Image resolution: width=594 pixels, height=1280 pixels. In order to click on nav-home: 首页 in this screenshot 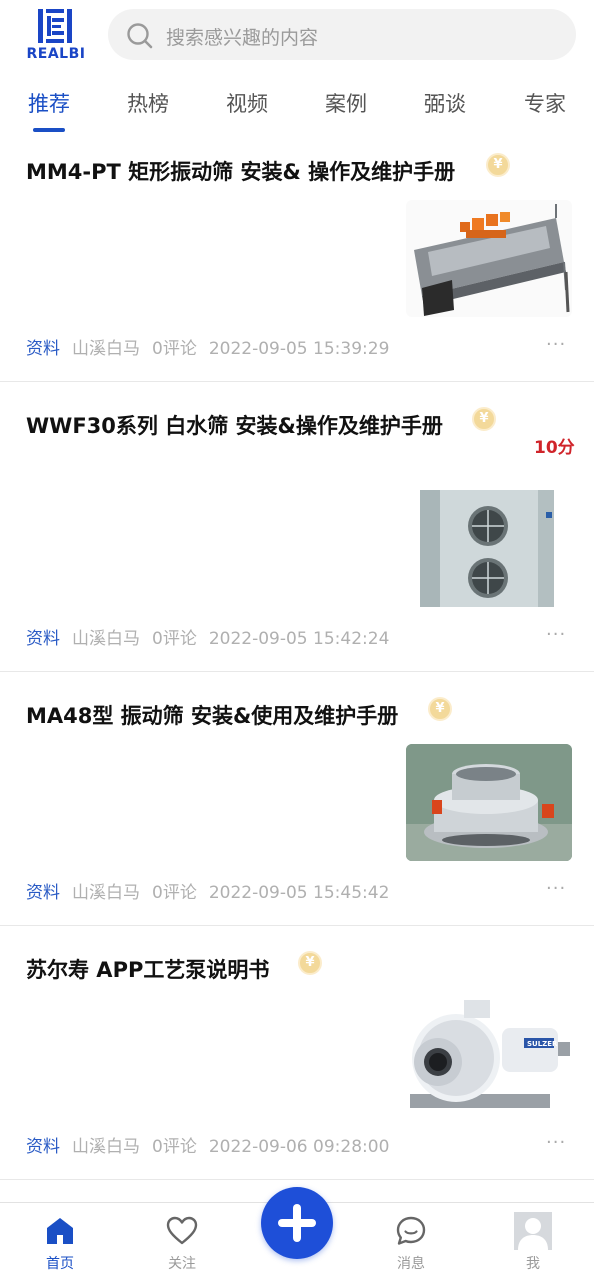, I will do `click(60, 1241)`.